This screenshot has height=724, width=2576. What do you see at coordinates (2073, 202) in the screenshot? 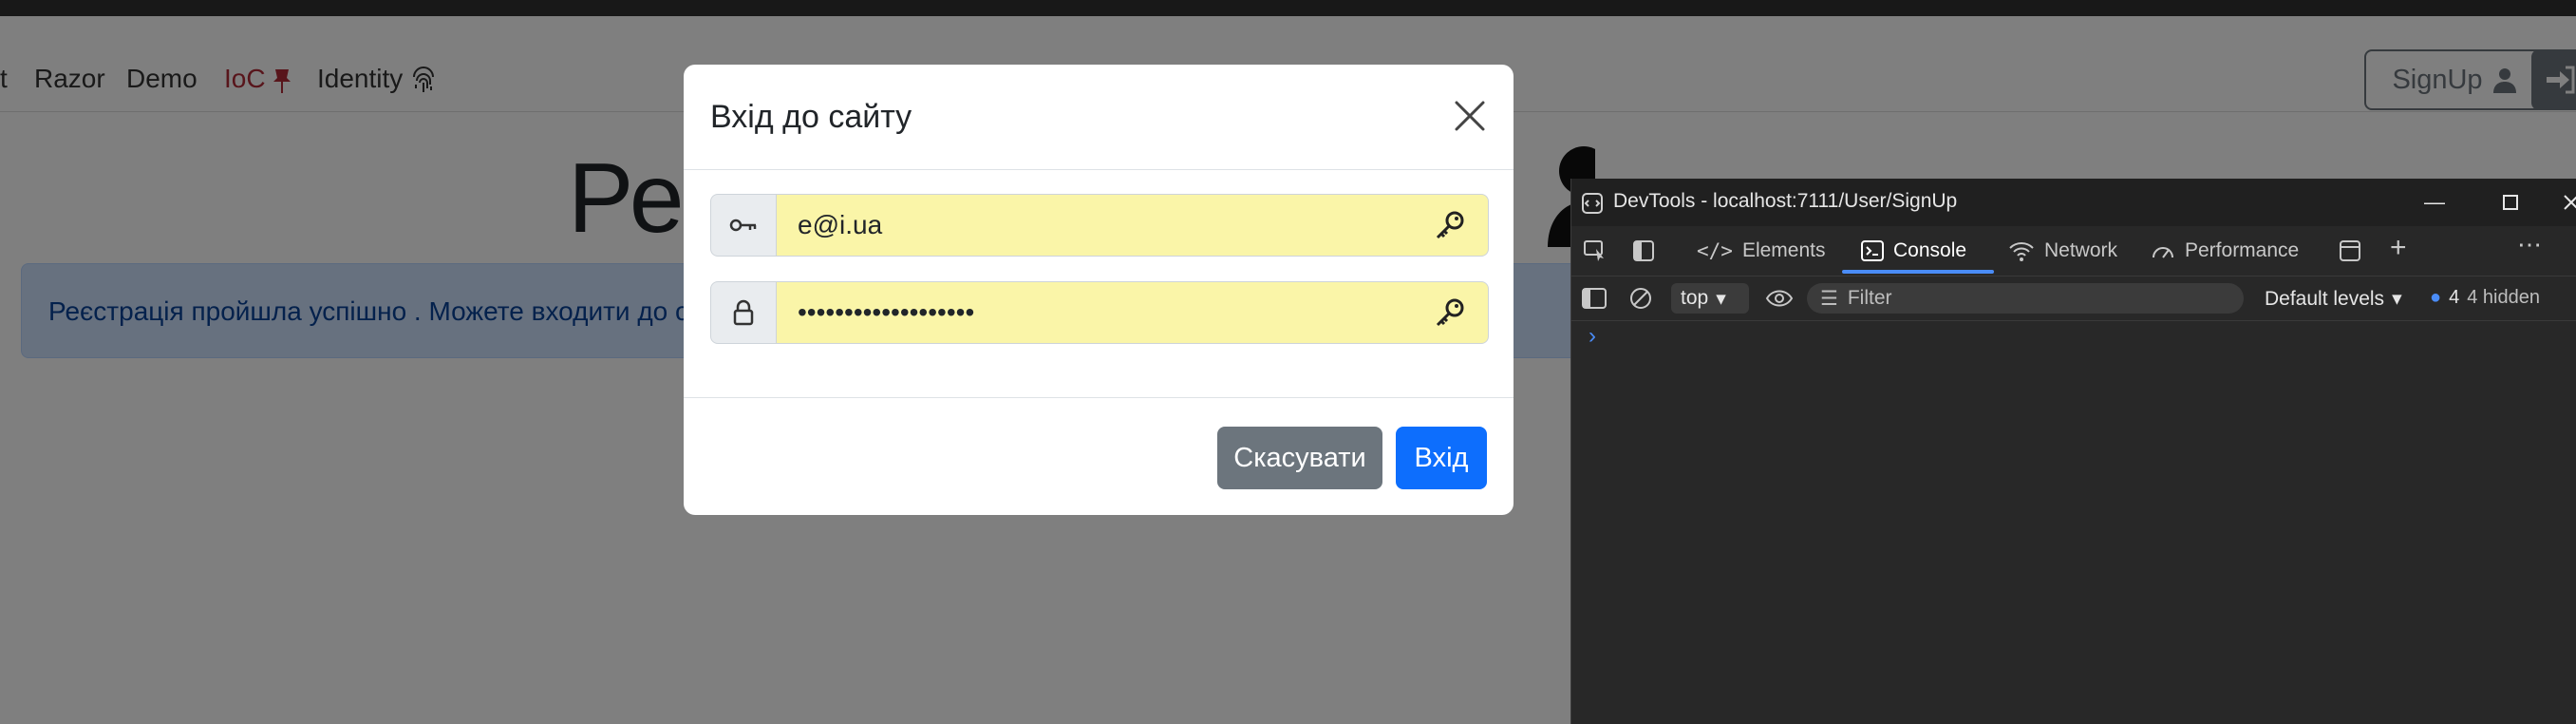
I see `devtools-titlebar: DevTools - localhost:7111/User/SignUp —` at bounding box center [2073, 202].